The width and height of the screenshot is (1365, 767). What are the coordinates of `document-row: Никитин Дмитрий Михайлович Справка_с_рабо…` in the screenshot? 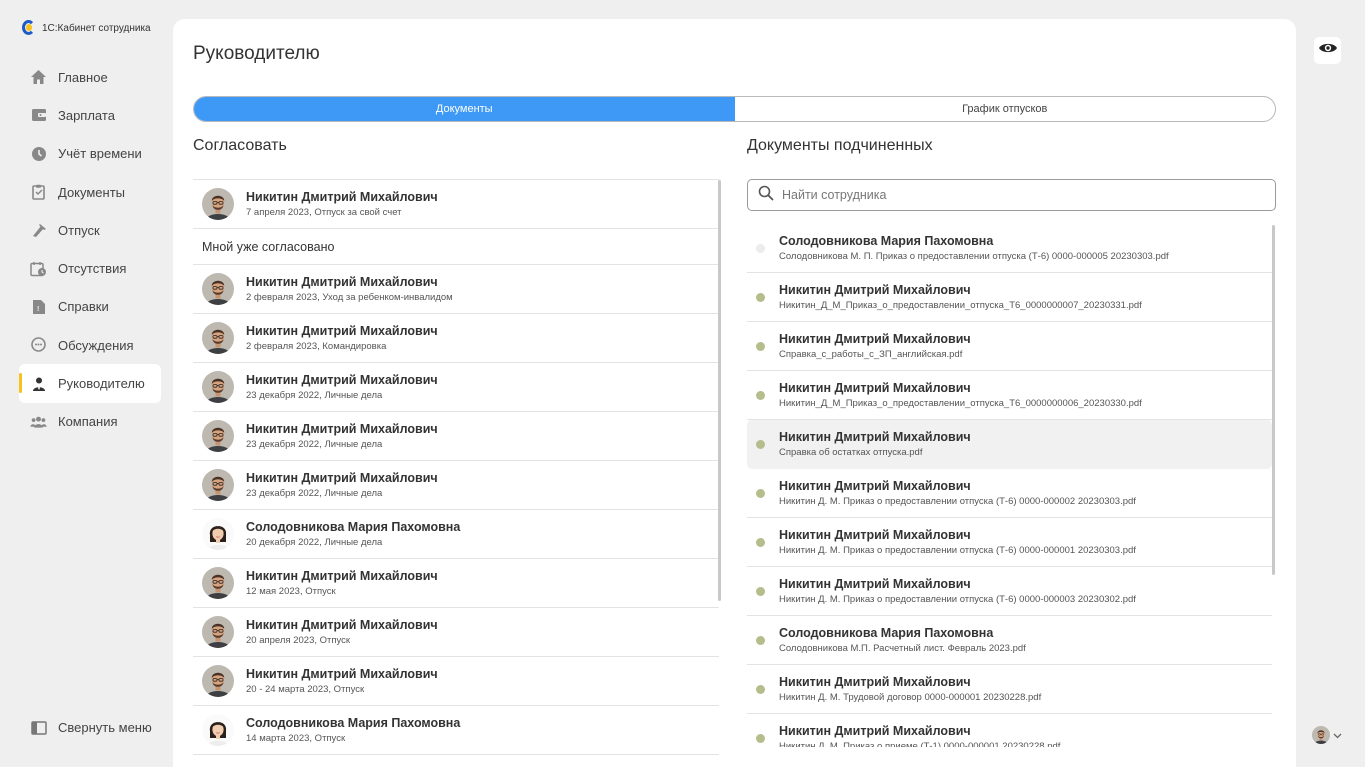 It's located at (1009, 346).